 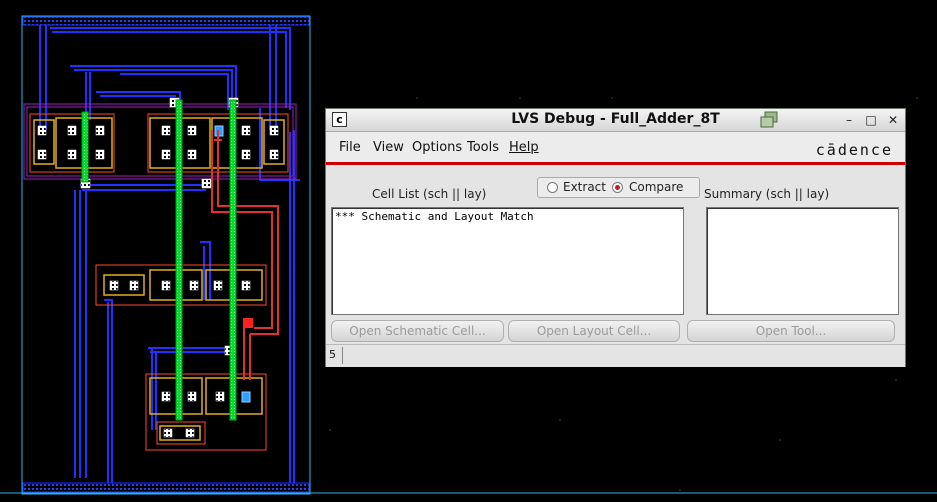 What do you see at coordinates (332, 354) in the screenshot?
I see `status-count: 5` at bounding box center [332, 354].